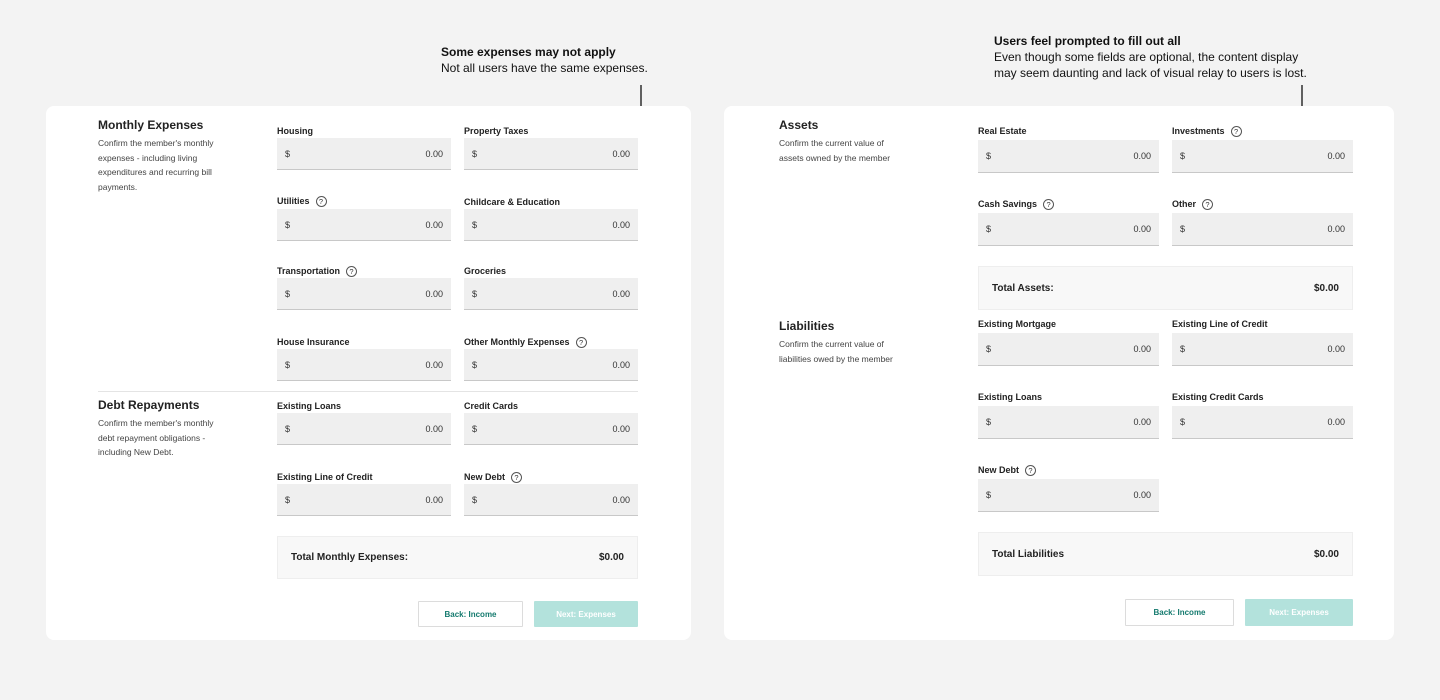 The width and height of the screenshot is (1440, 700). I want to click on annotation-title: Users feel prompted to fill out all, so click(1087, 41).